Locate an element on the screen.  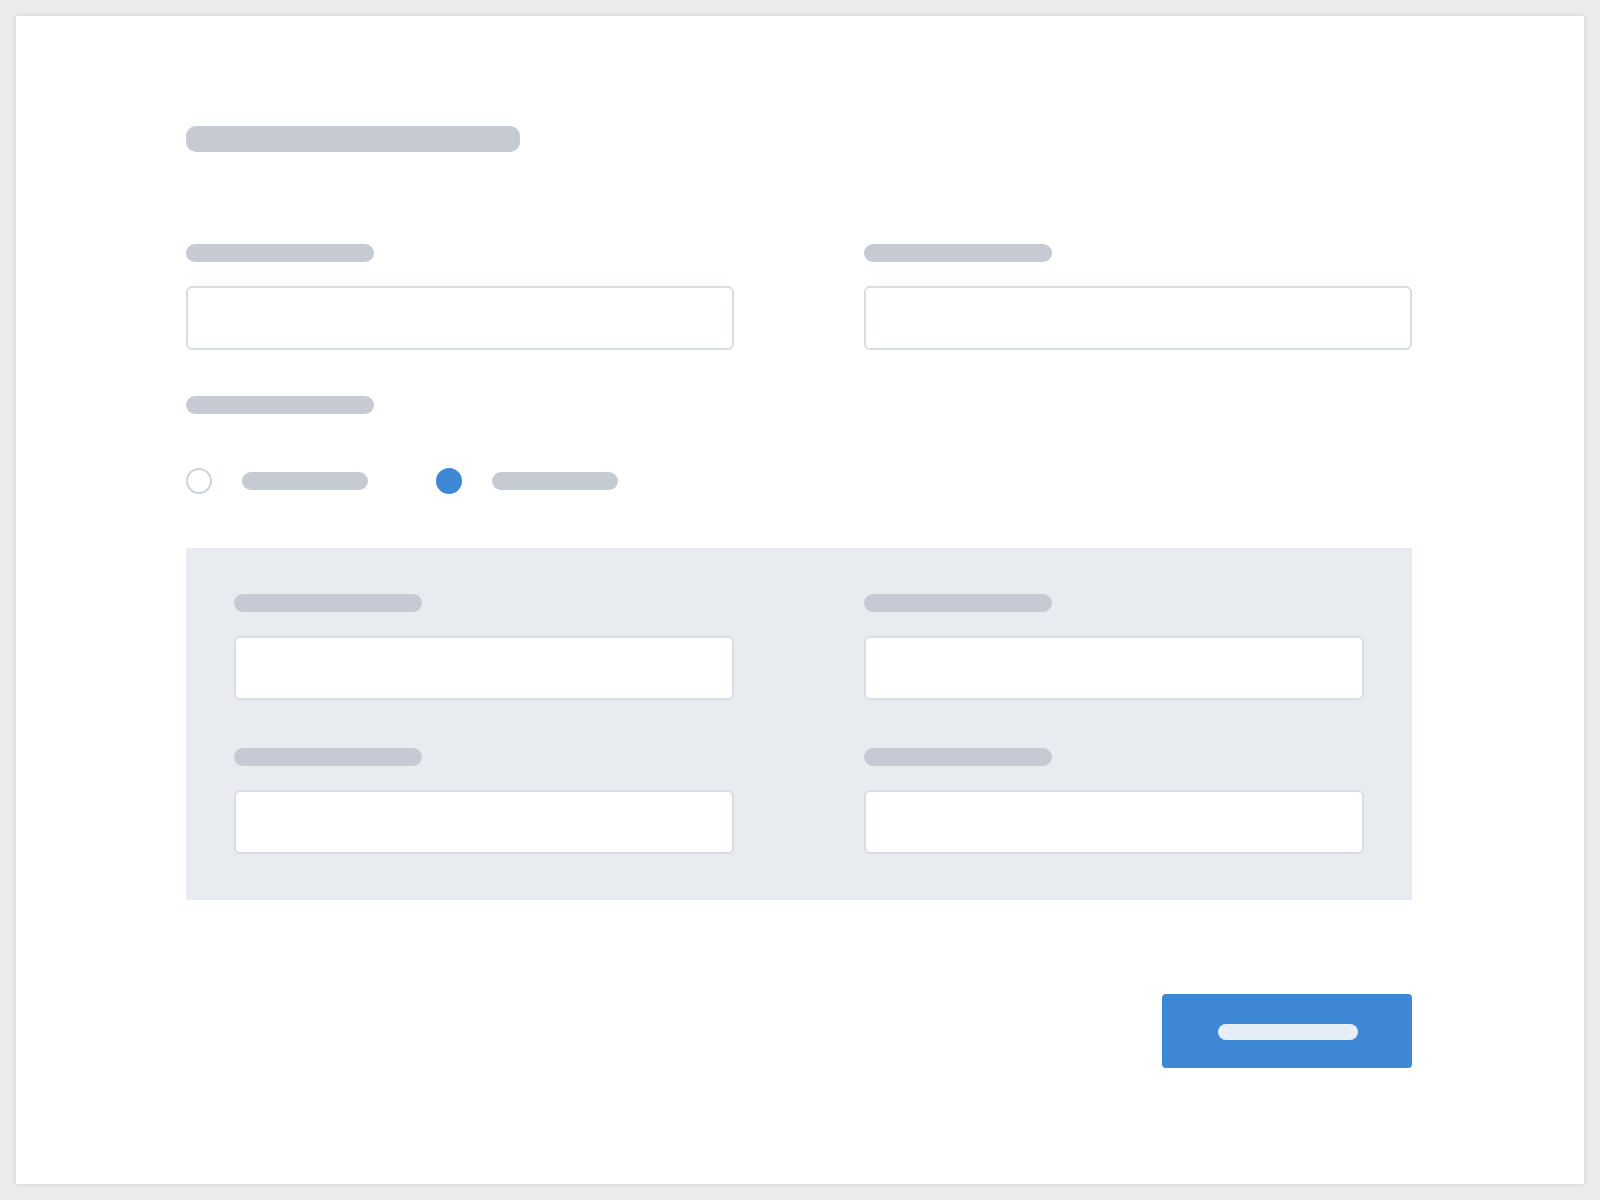
submit-button is located at coordinates (1287, 1031).